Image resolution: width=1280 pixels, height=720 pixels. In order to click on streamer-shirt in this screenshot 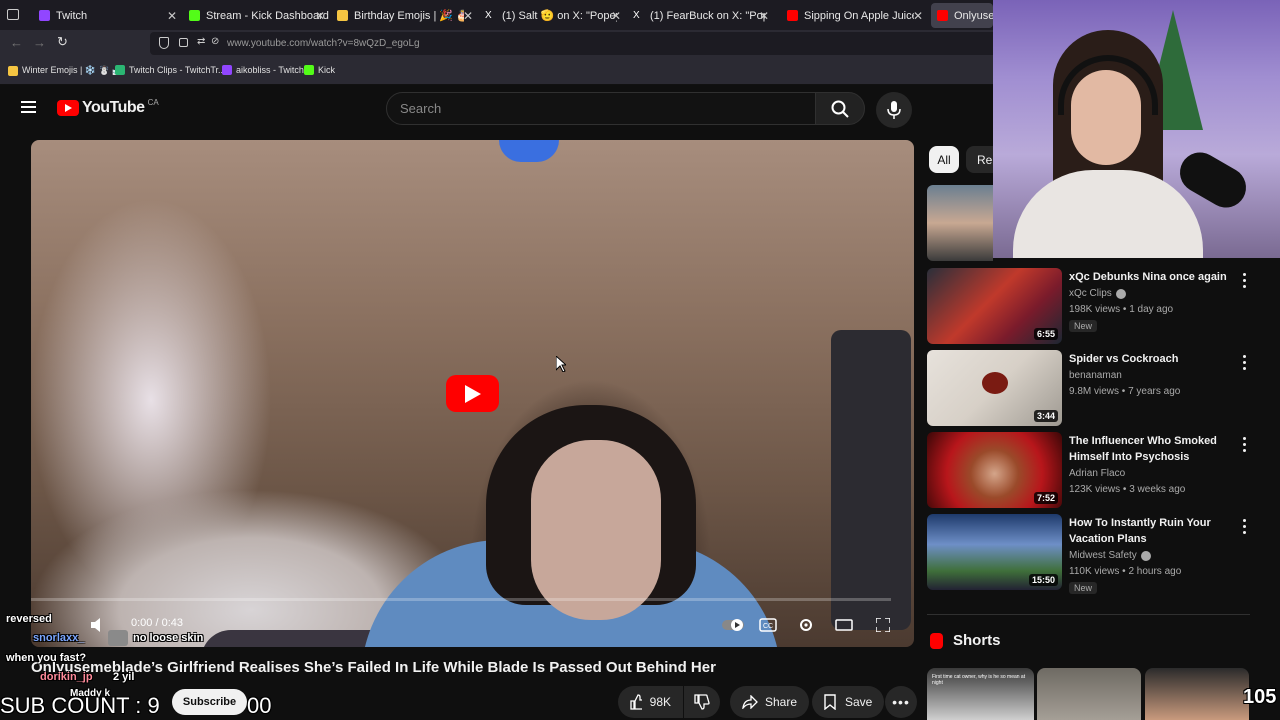, I will do `click(1108, 214)`.